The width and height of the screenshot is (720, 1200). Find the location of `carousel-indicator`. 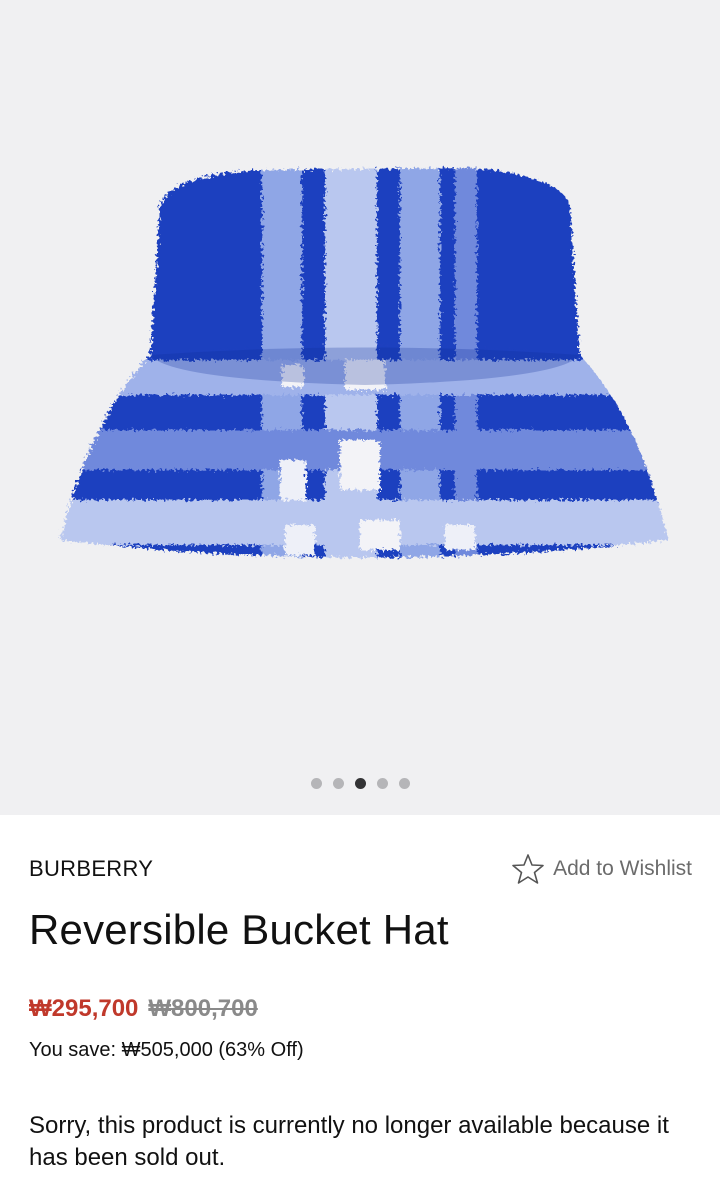

carousel-indicator is located at coordinates (360, 784).